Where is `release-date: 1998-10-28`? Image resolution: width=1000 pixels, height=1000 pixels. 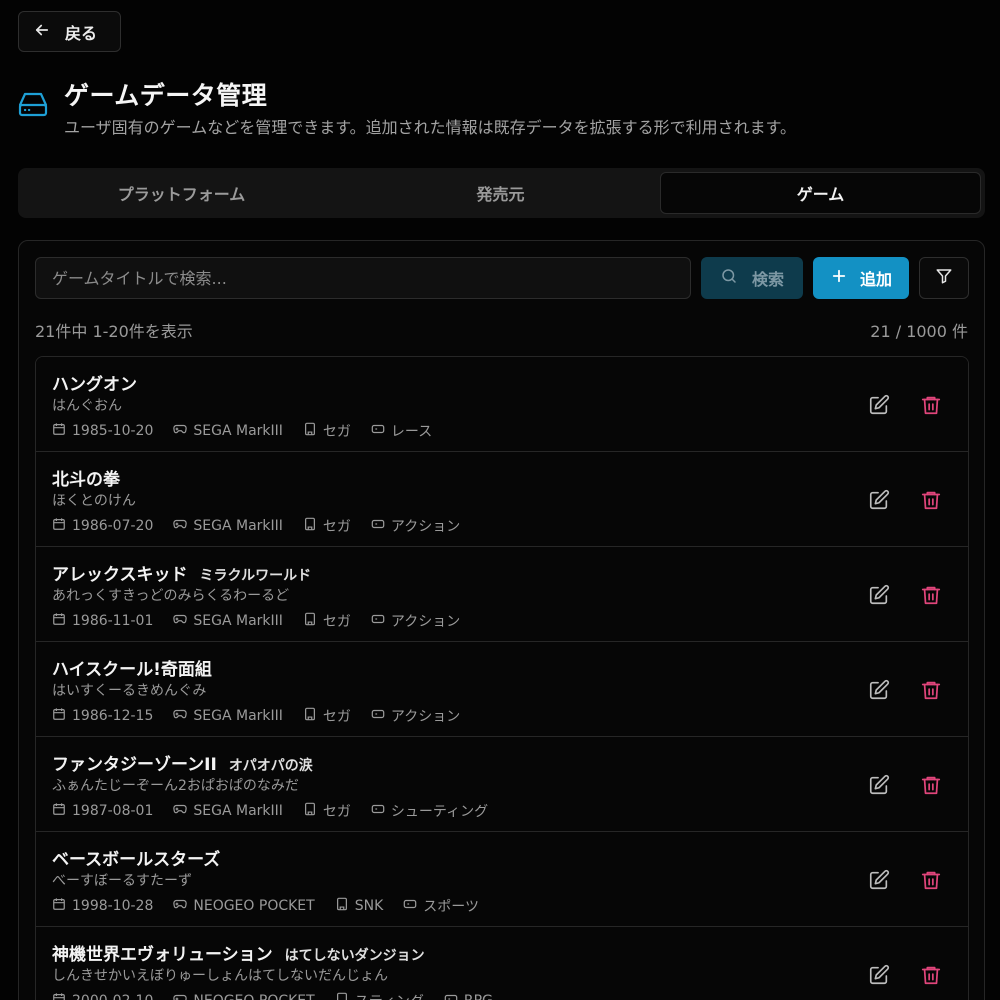 release-date: 1998-10-28 is located at coordinates (113, 906).